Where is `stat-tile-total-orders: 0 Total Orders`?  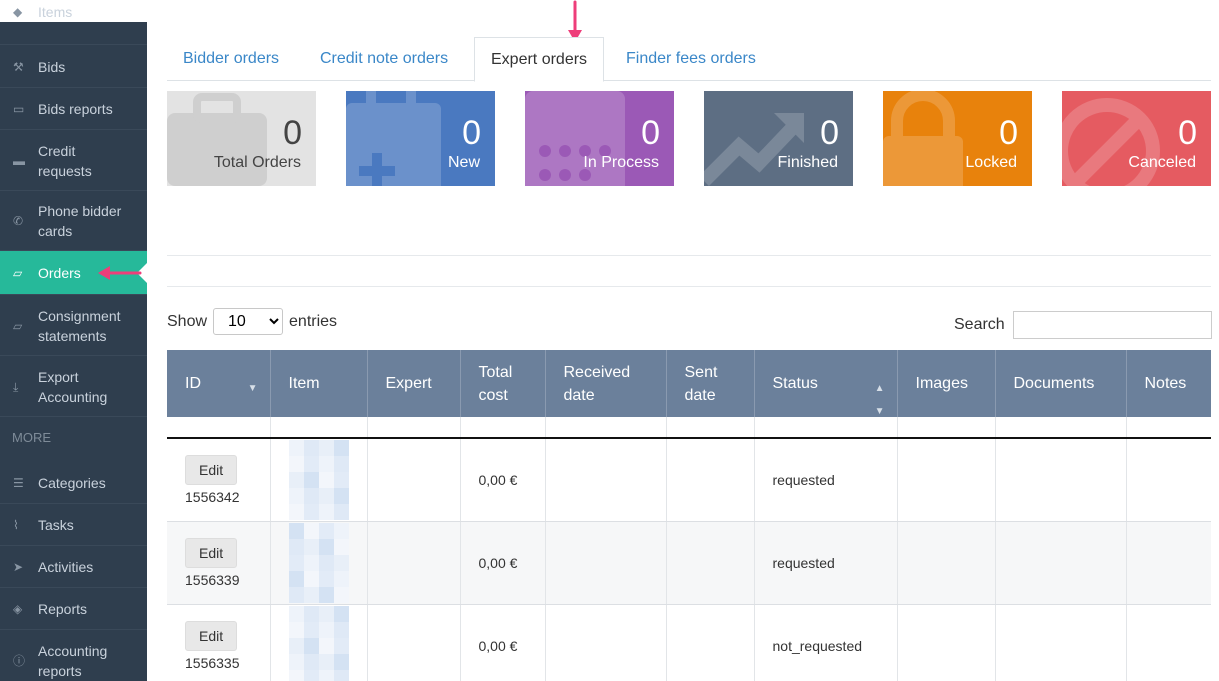
stat-tile-total-orders: 0 Total Orders is located at coordinates (241, 138).